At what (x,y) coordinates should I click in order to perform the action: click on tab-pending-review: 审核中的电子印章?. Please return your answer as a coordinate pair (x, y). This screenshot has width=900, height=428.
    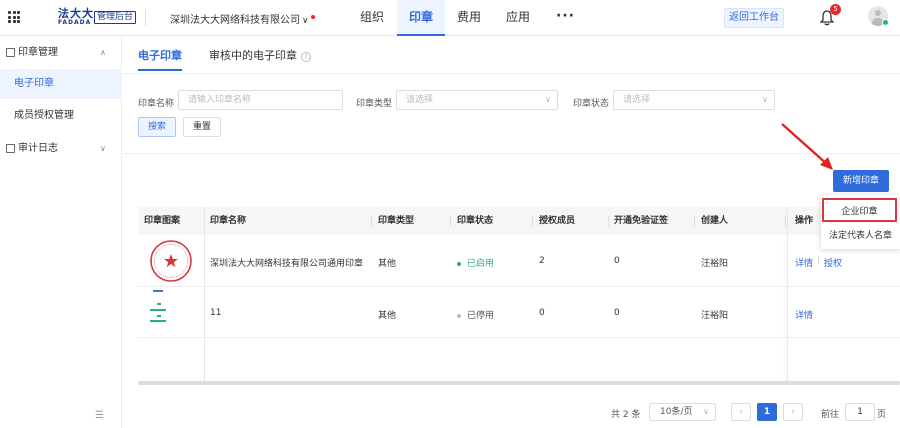
    Looking at the image, I should click on (260, 59).